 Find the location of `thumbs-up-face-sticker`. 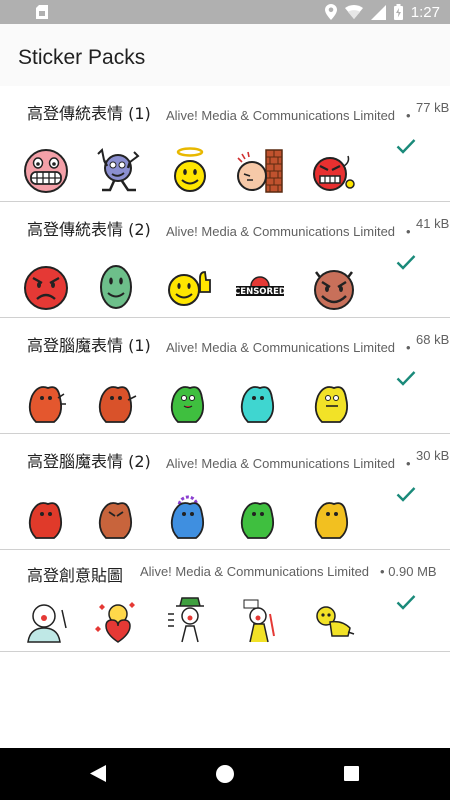

thumbs-up-face-sticker is located at coordinates (189, 288).